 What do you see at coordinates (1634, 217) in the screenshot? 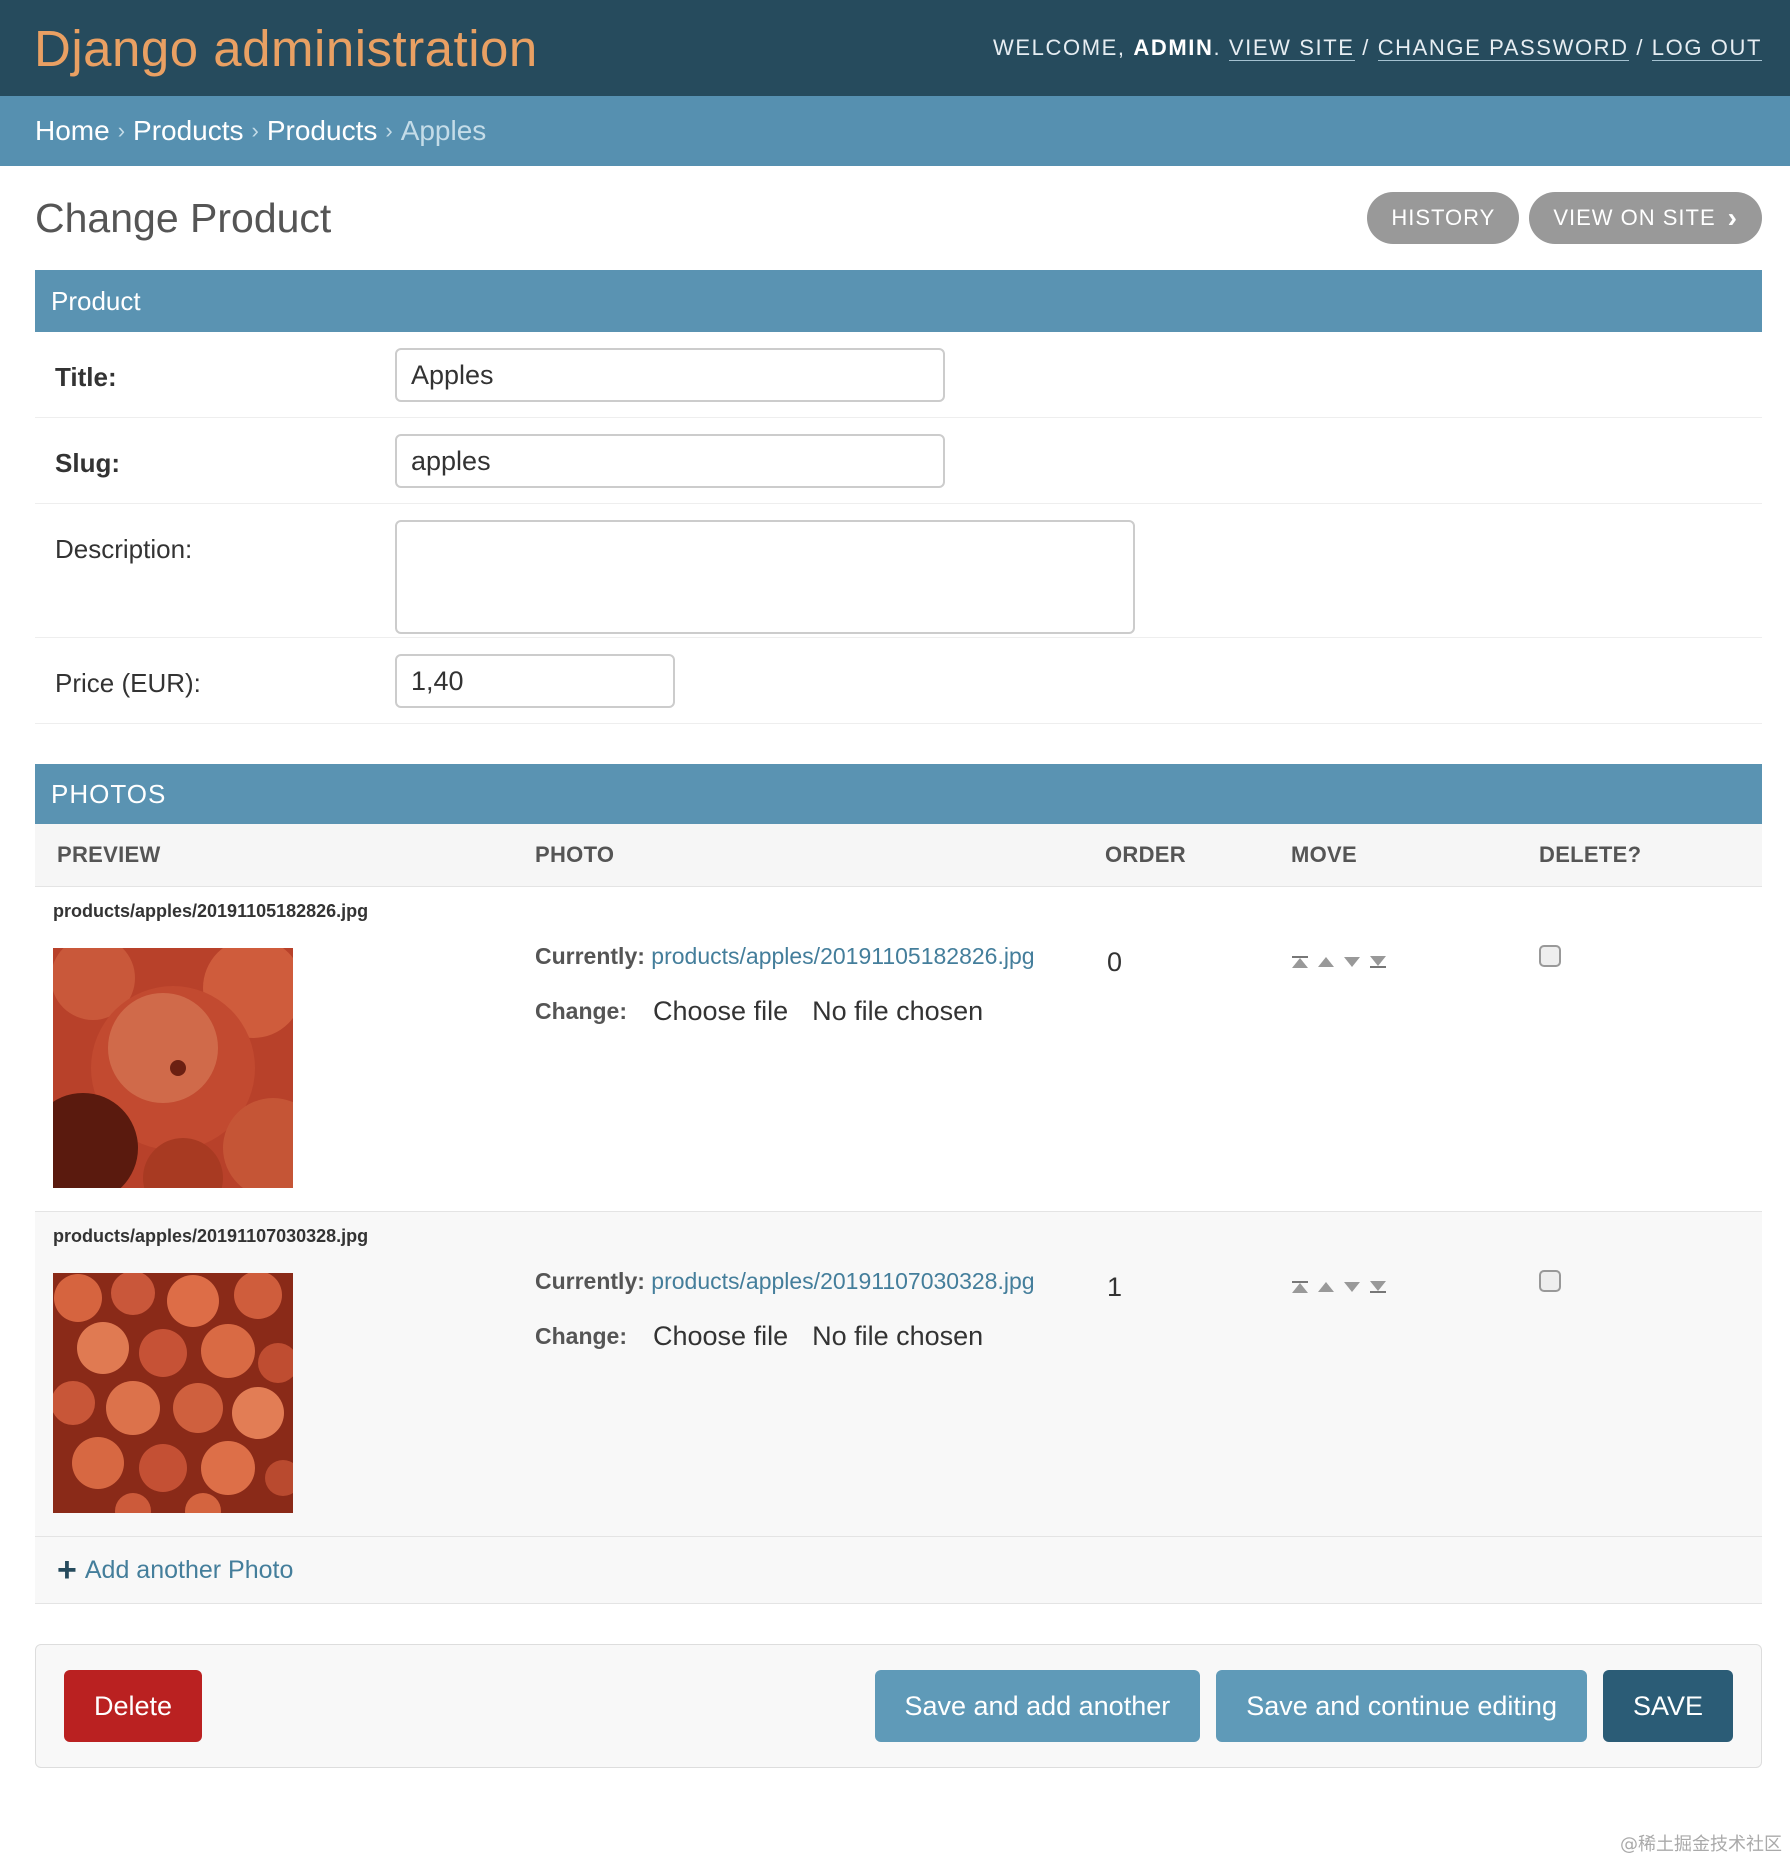
I see `view-on-site-label: VIEW ON SITE` at bounding box center [1634, 217].